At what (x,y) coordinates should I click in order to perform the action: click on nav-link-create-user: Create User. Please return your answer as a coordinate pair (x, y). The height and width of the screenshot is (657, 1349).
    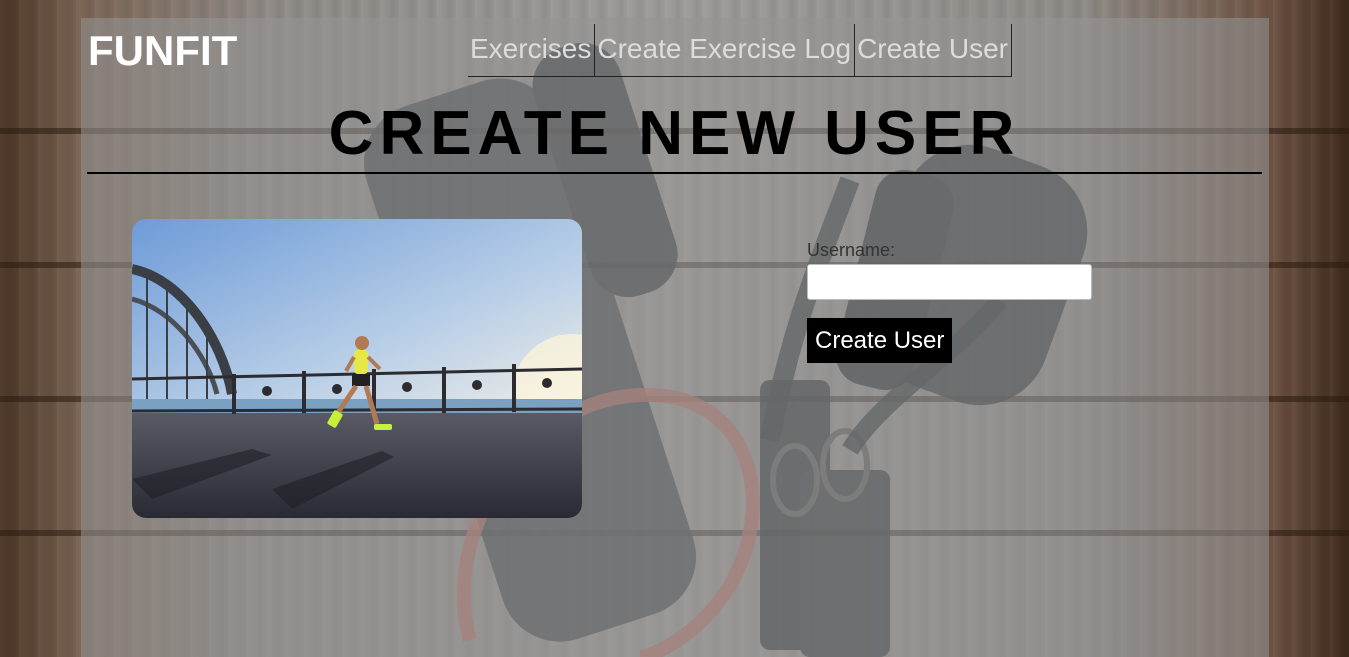
    Looking at the image, I should click on (933, 50).